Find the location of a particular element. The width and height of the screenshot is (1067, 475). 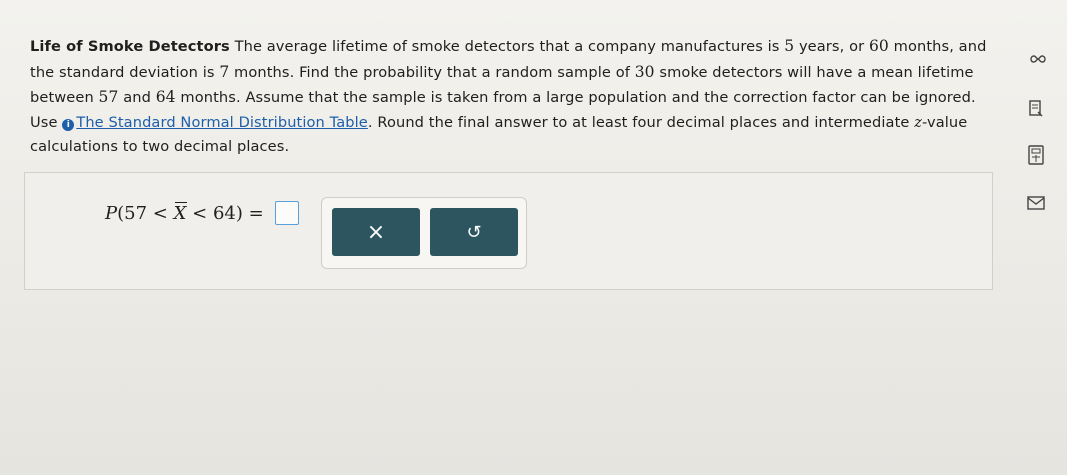

clear-button: × is located at coordinates (376, 232).